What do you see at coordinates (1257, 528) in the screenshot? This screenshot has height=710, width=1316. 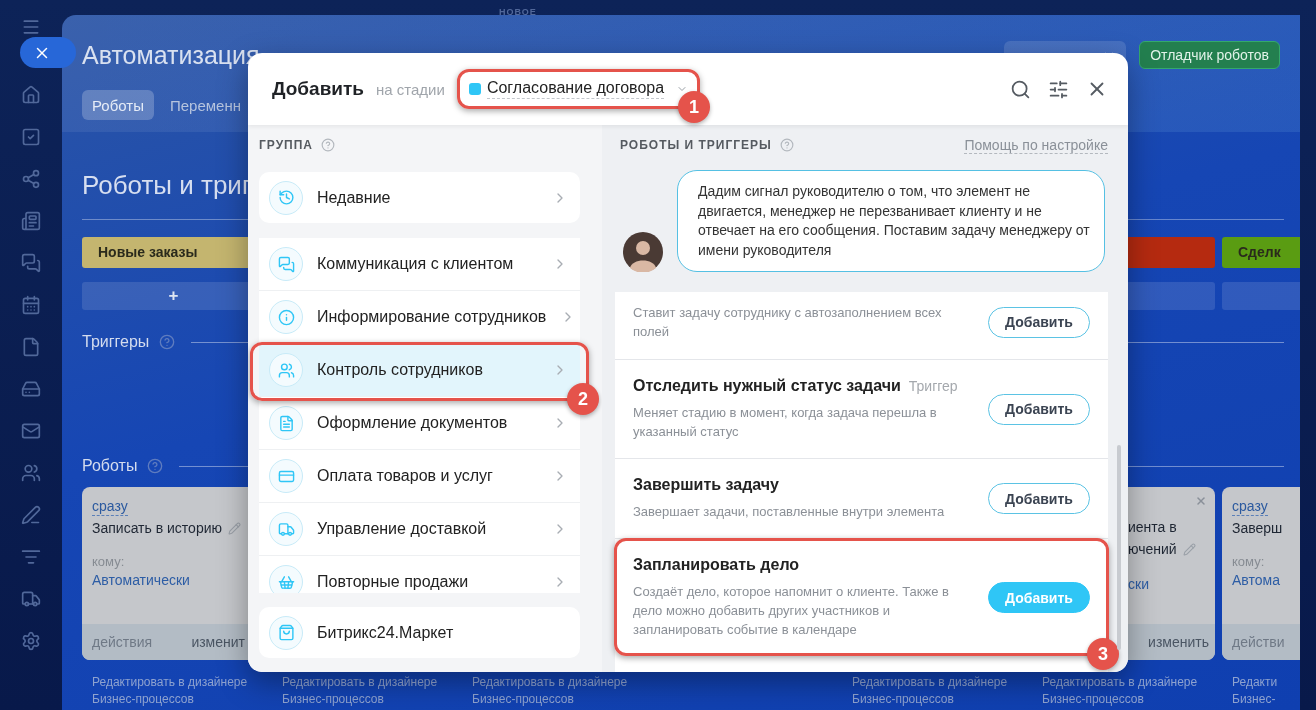 I see `robot-title: Заверш` at bounding box center [1257, 528].